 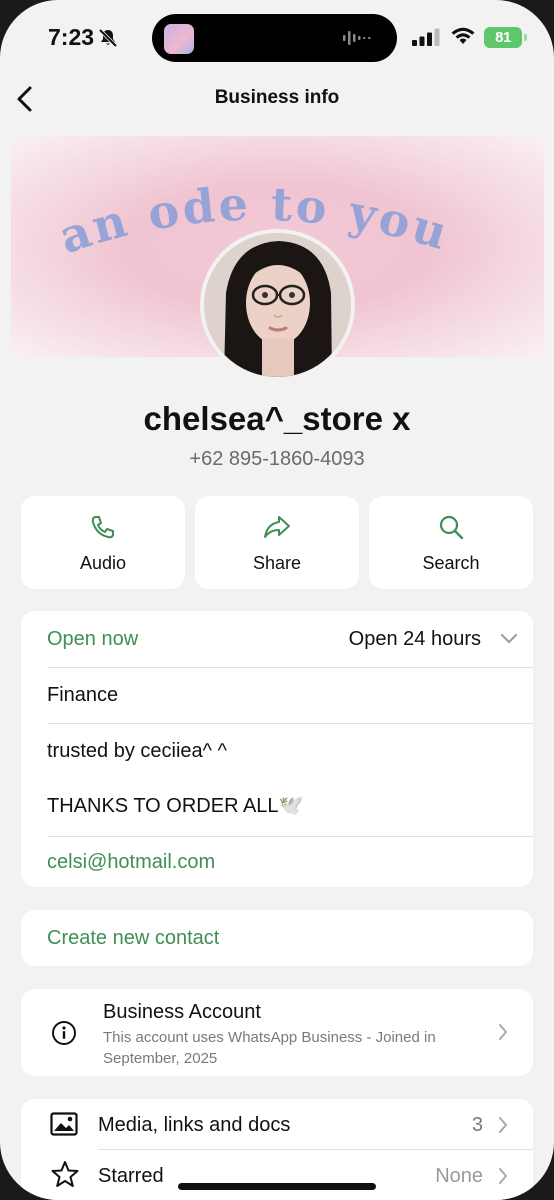 I want to click on navigation-bar: Business info, so click(x=277, y=98).